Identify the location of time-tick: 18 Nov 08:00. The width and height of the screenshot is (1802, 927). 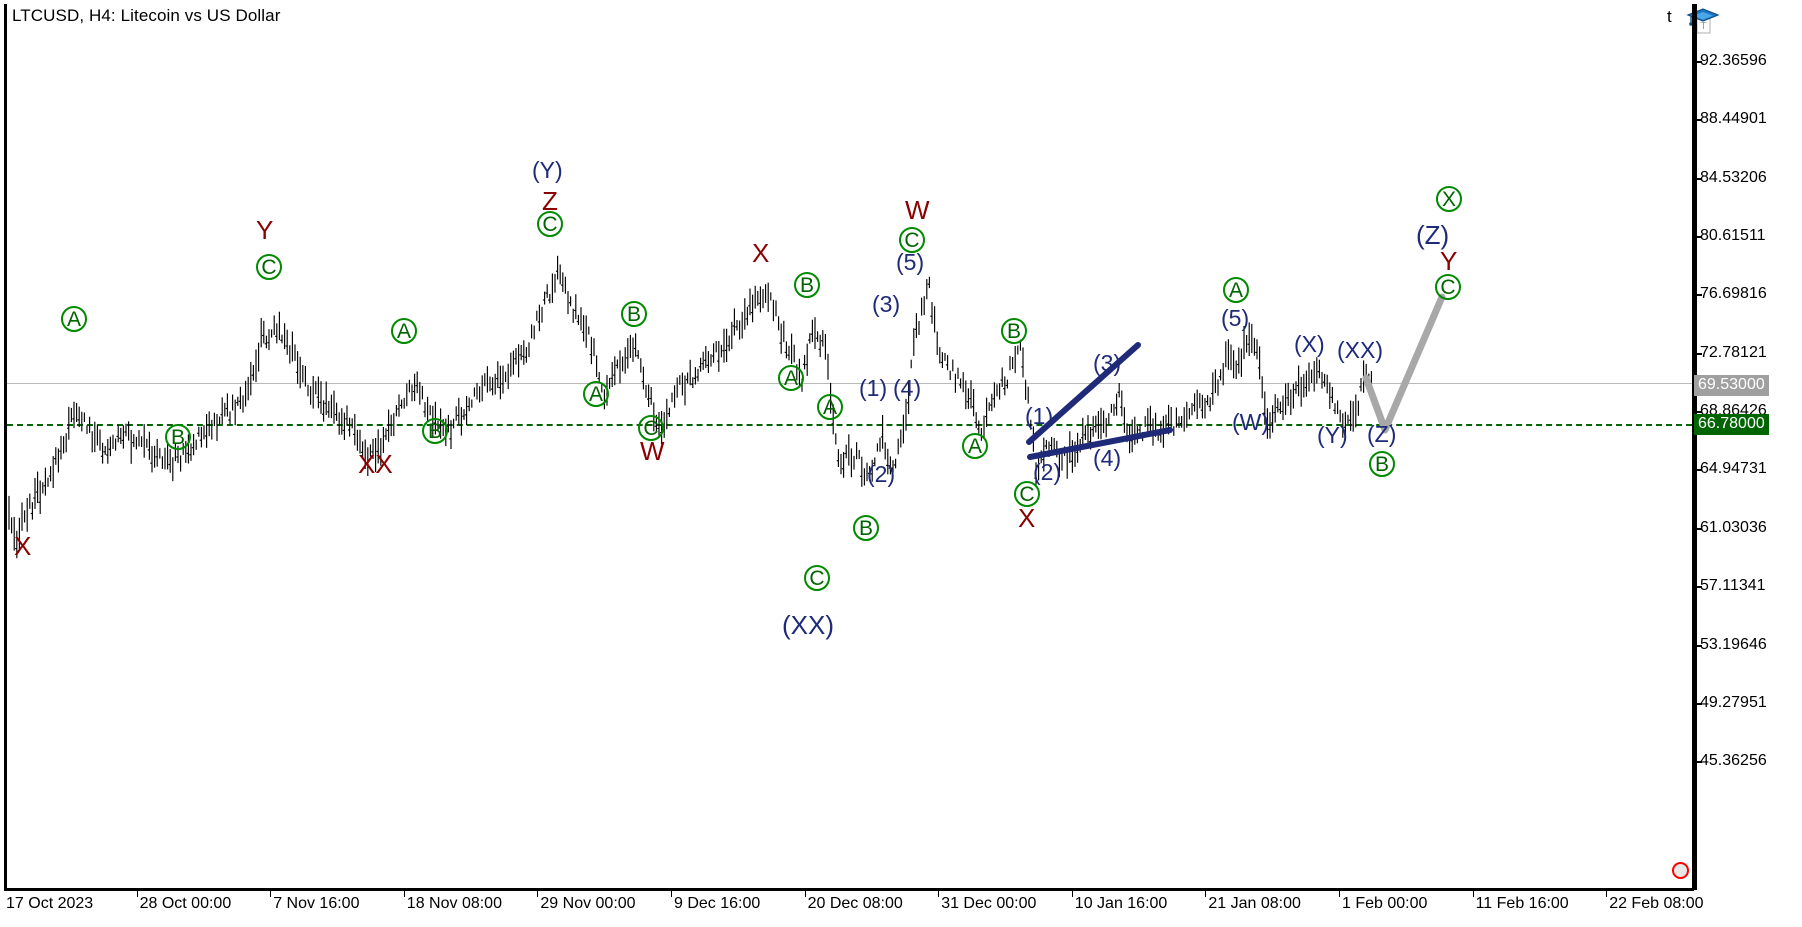
(454, 903).